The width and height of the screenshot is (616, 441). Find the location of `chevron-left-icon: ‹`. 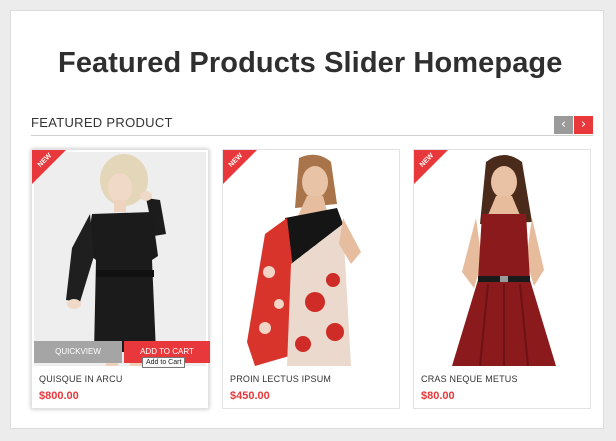

chevron-left-icon: ‹ is located at coordinates (563, 125).